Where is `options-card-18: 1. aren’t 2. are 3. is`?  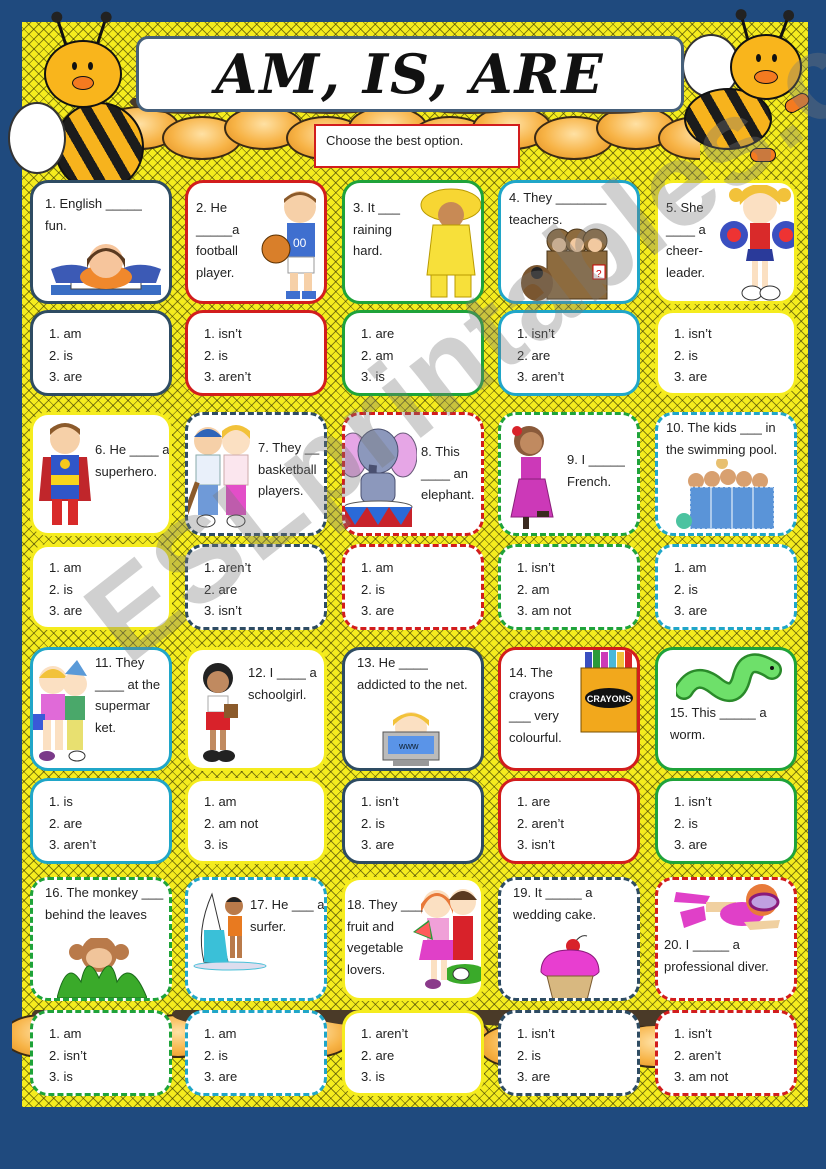
options-card-18: 1. aren’t 2. are 3. is is located at coordinates (413, 1053).